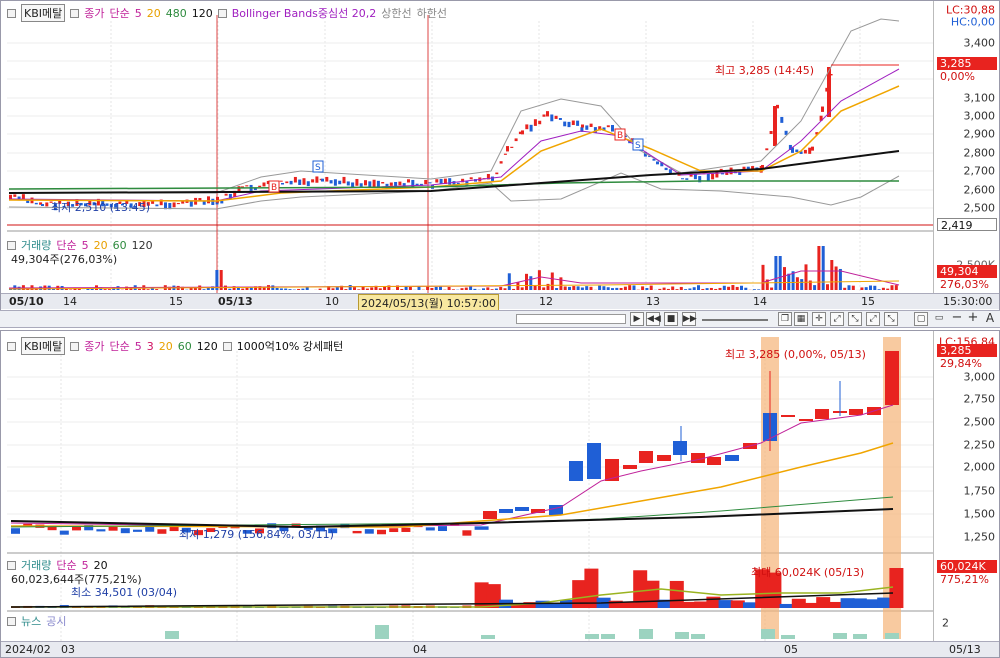 Image resolution: width=1000 pixels, height=658 pixels. What do you see at coordinates (671, 319) in the screenshot?
I see `stop-icon: ■` at bounding box center [671, 319].